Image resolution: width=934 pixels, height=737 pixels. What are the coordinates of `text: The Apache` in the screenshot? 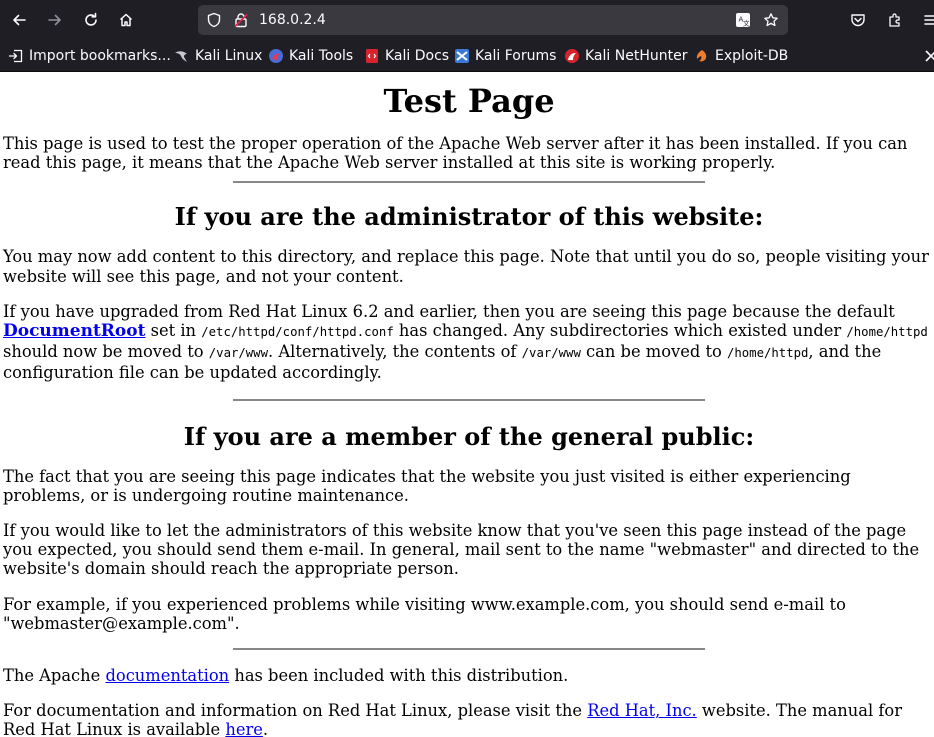 It's located at (54, 676).